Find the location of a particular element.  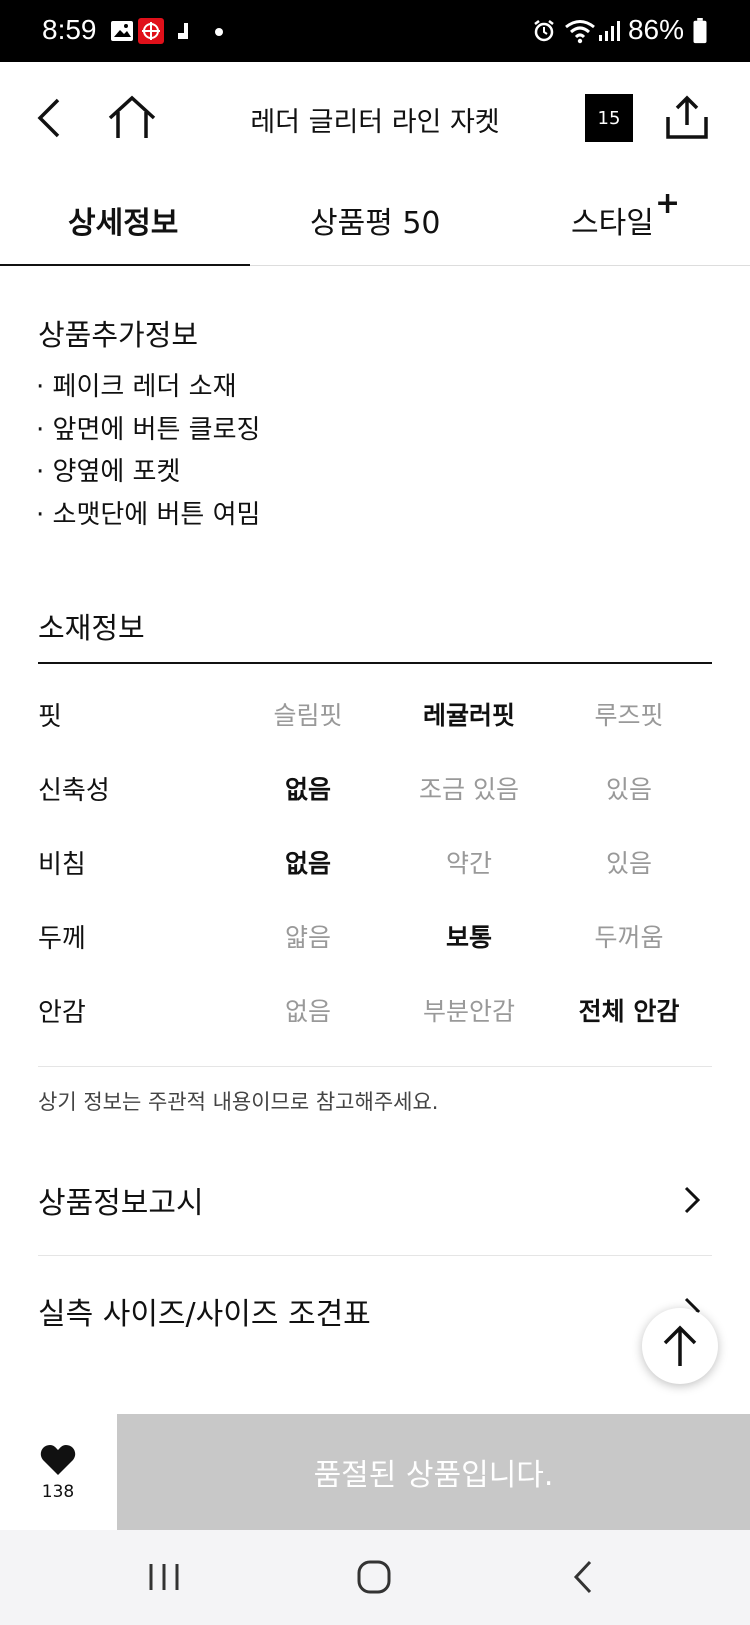

material-option: 보통 is located at coordinates (468, 937).